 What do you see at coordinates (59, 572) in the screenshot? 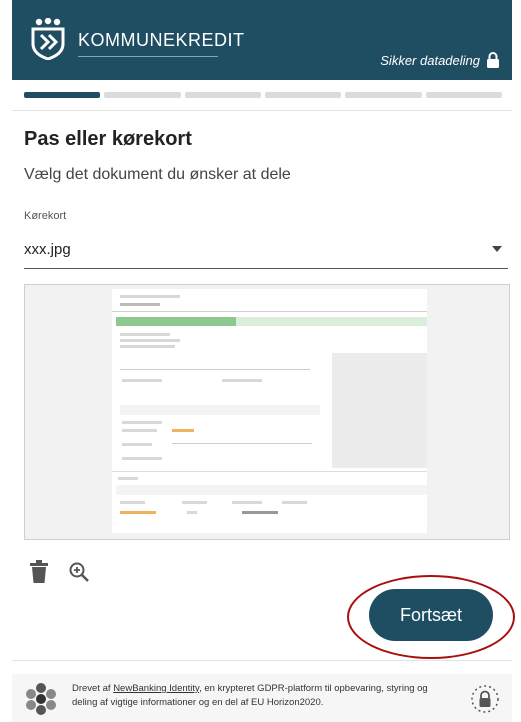
I see `preview-toolbar` at bounding box center [59, 572].